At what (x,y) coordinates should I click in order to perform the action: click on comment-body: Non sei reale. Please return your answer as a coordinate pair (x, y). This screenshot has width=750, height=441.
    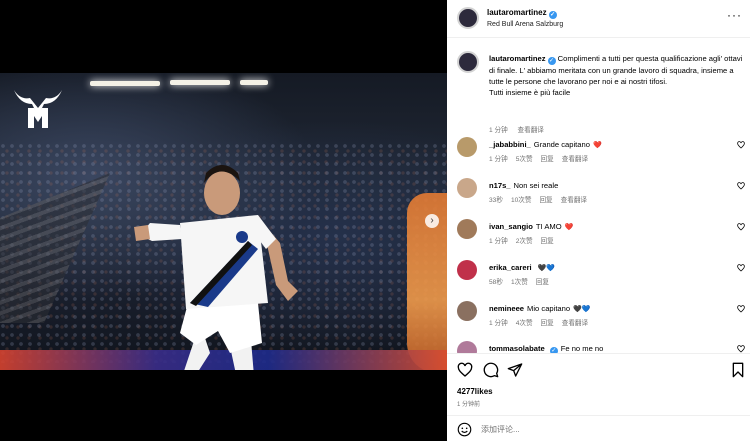
    Looking at the image, I should click on (536, 185).